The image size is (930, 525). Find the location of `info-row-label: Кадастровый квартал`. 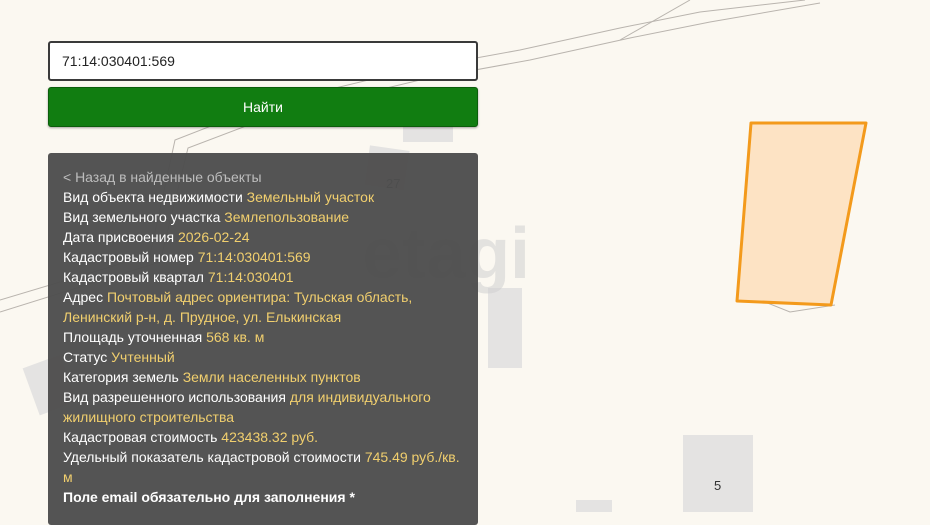

info-row-label: Кадастровый квартал is located at coordinates (133, 277).